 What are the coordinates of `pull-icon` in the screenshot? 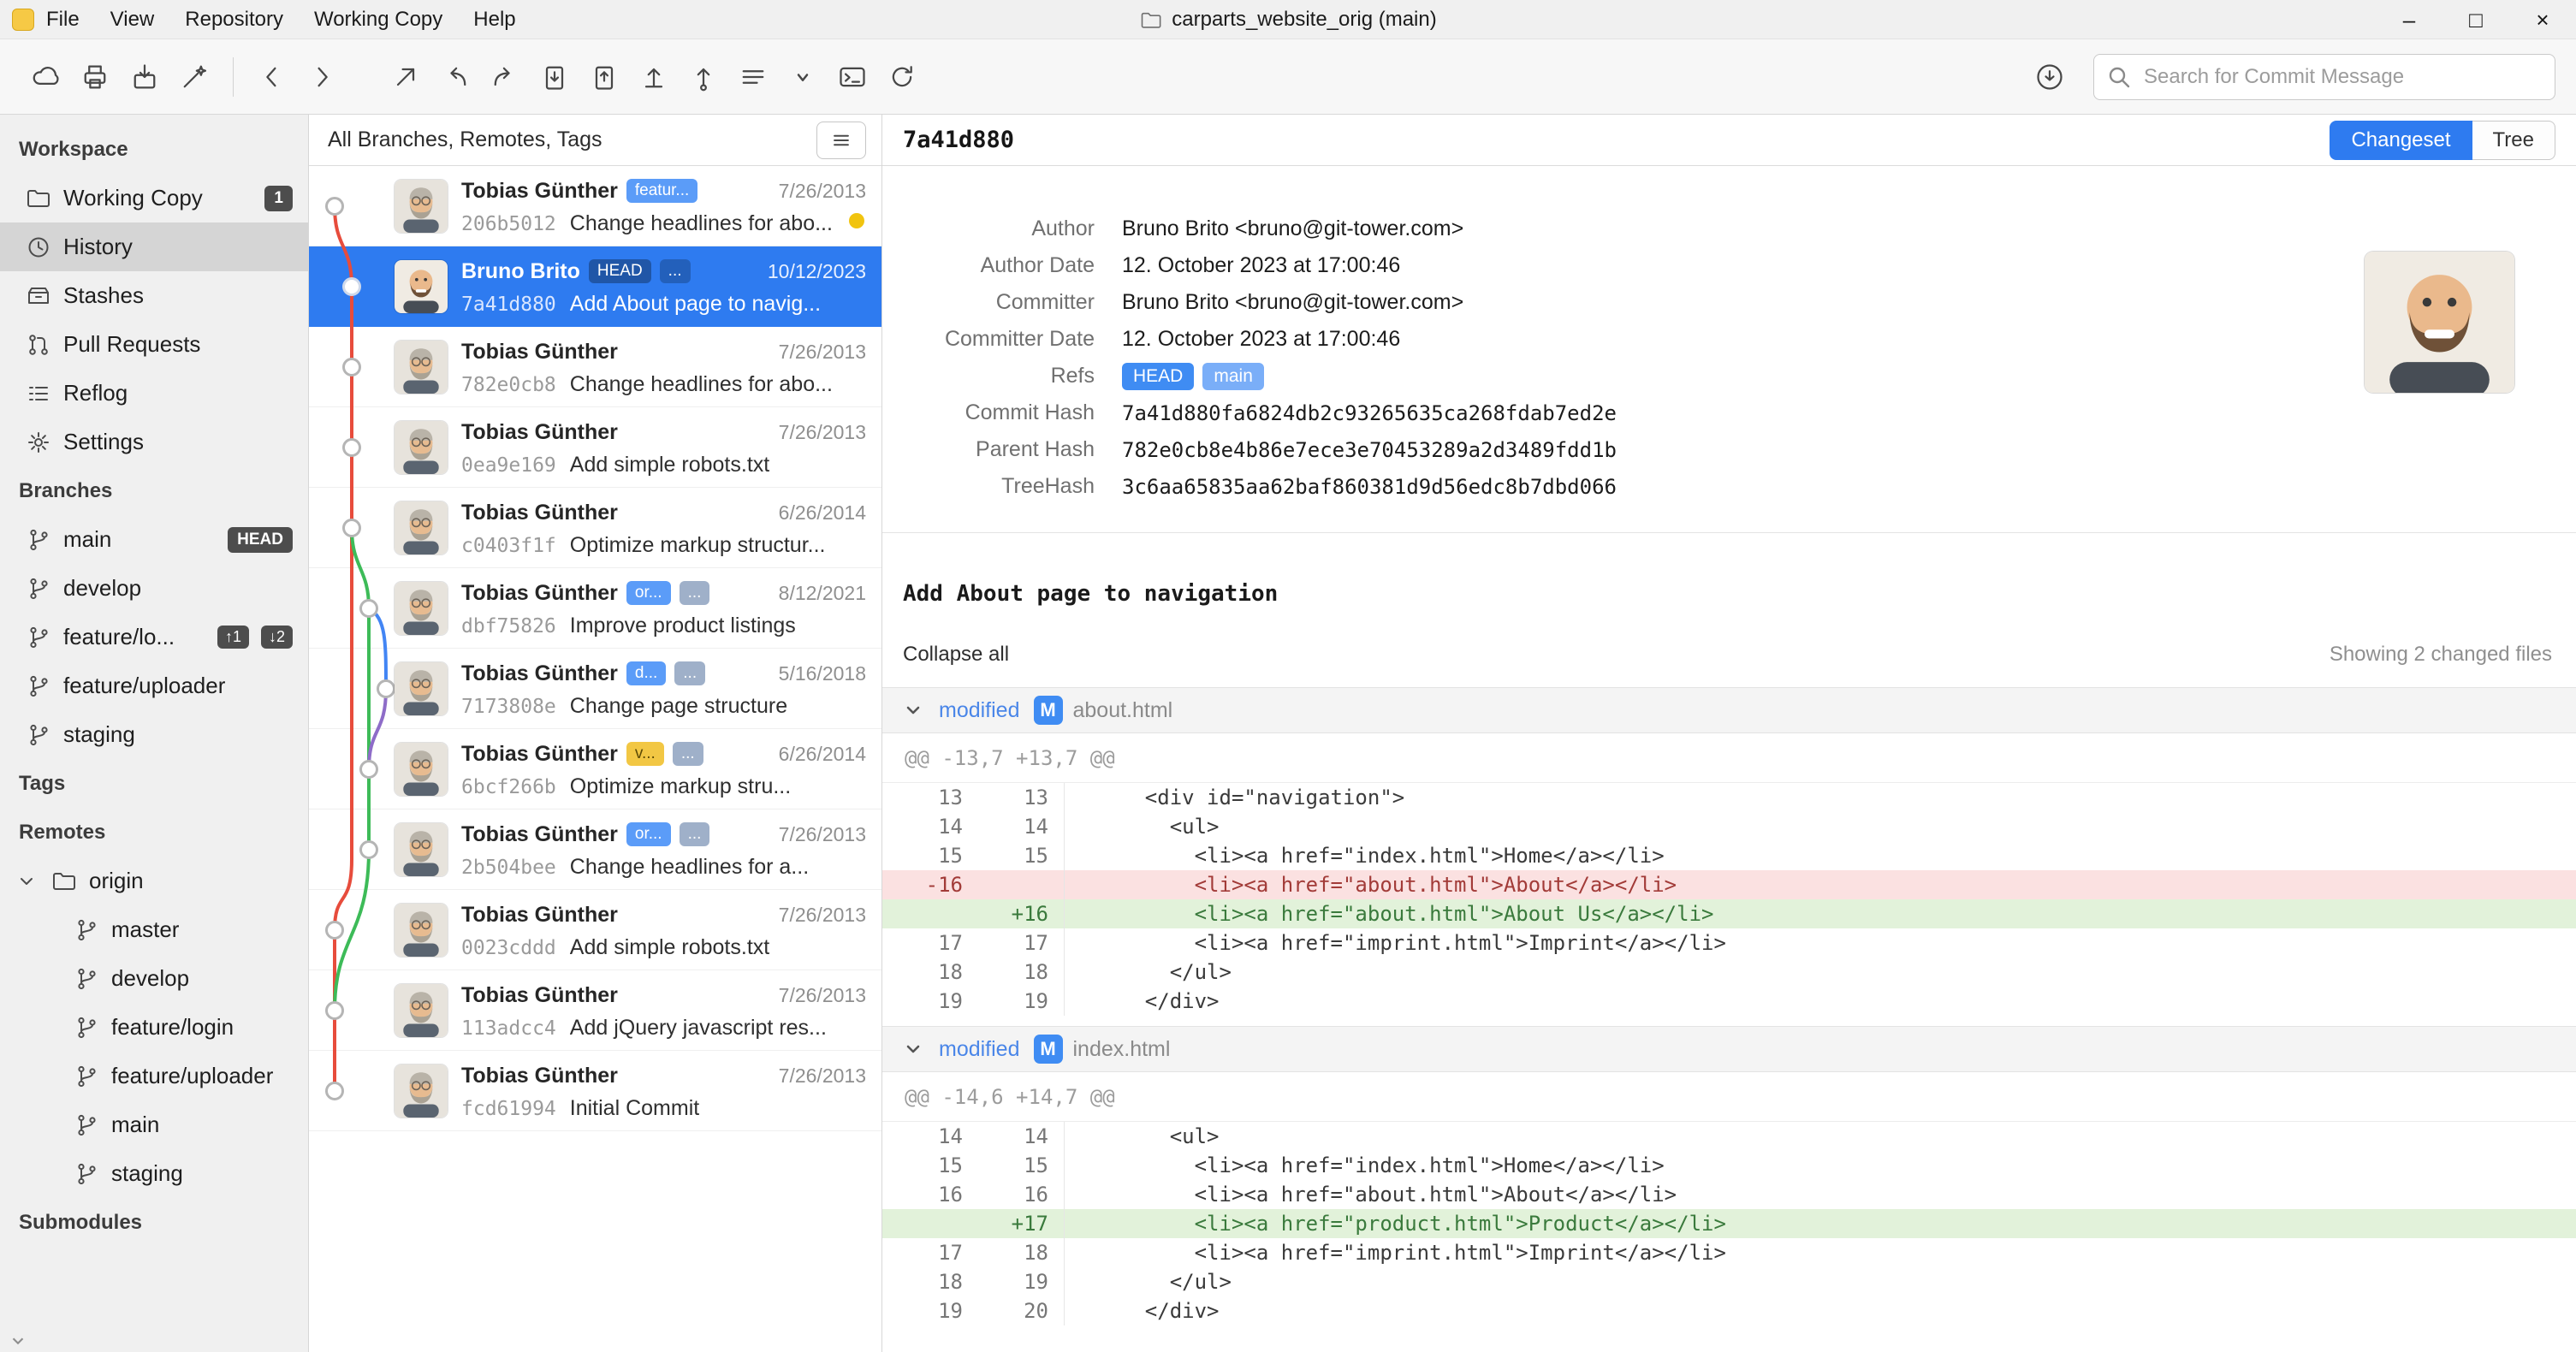 It's located at (455, 77).